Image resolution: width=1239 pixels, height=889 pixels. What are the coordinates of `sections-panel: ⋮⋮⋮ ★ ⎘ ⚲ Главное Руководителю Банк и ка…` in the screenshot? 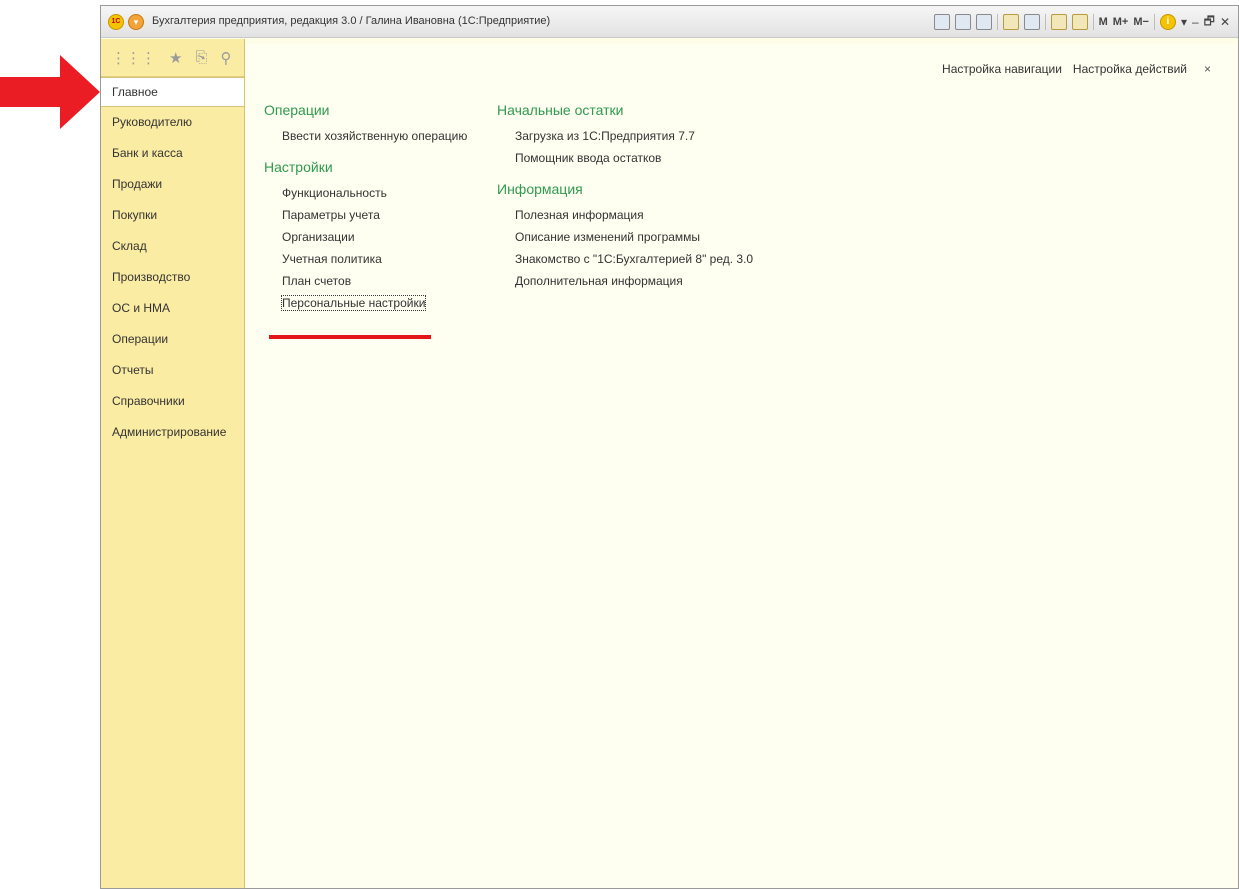 It's located at (173, 463).